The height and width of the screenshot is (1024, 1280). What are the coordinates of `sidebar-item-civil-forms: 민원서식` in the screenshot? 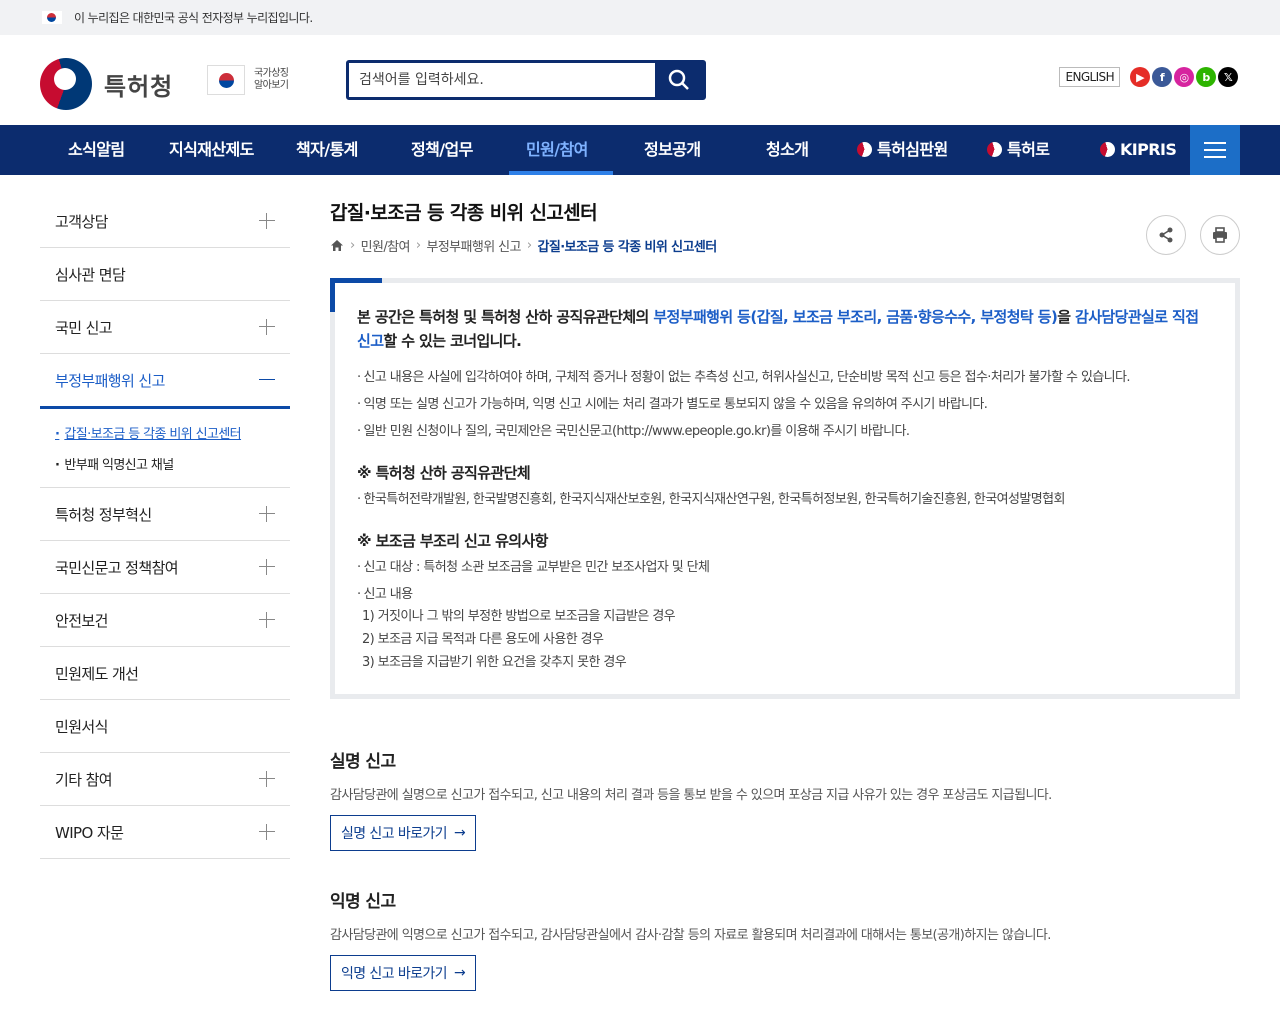 It's located at (165, 726).